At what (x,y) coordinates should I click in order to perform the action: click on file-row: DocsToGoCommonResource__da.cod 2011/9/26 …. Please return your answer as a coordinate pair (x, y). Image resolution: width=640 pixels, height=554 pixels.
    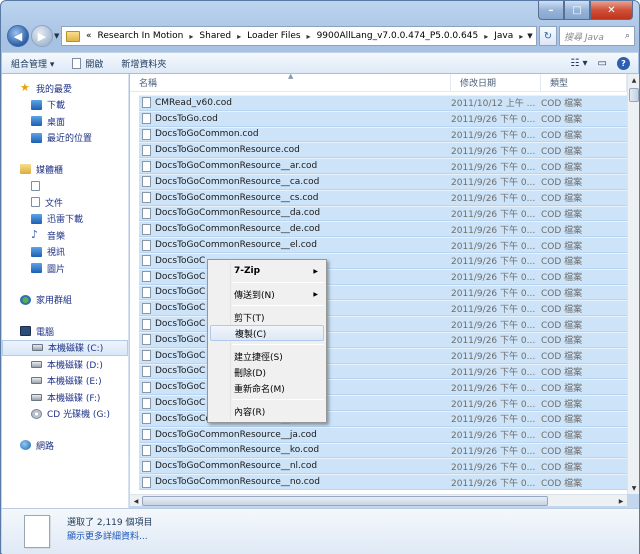
    Looking at the image, I should click on (383, 213).